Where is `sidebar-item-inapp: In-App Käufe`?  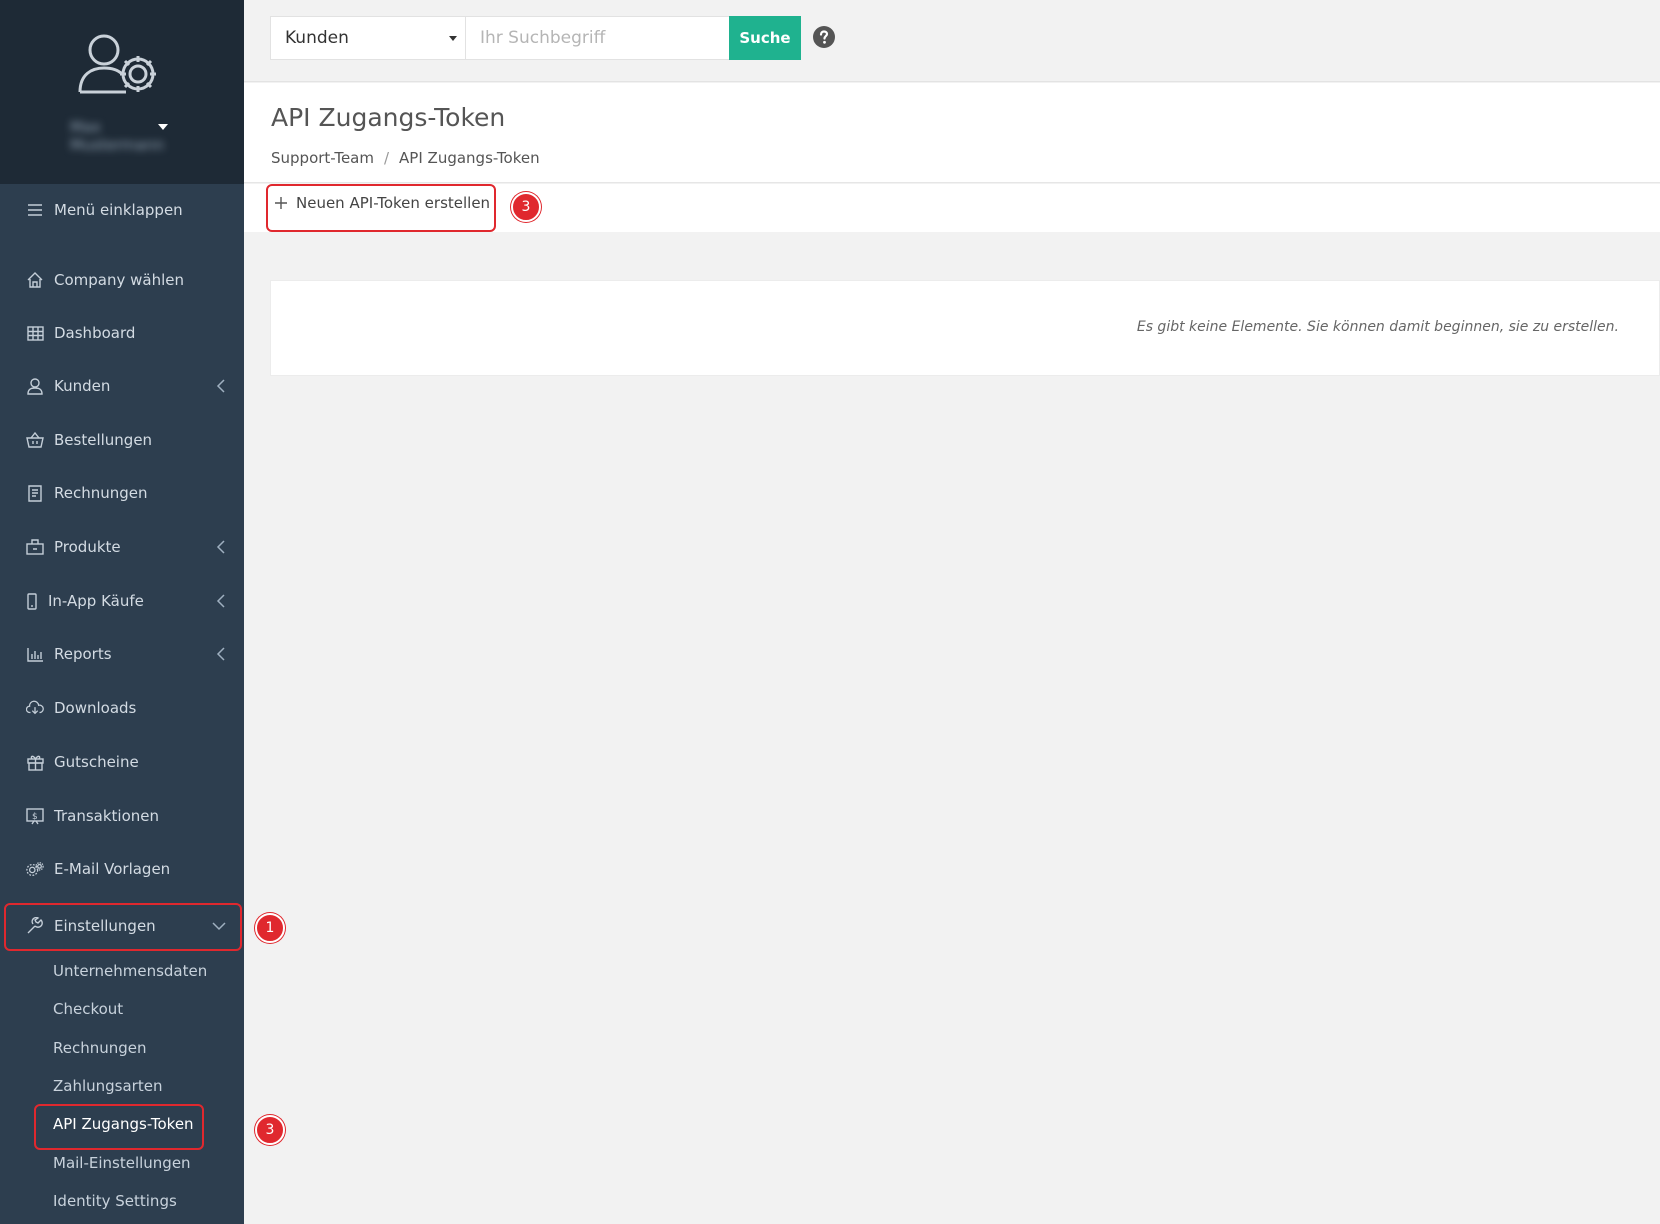
sidebar-item-inapp: In-App Käufe is located at coordinates (122, 601).